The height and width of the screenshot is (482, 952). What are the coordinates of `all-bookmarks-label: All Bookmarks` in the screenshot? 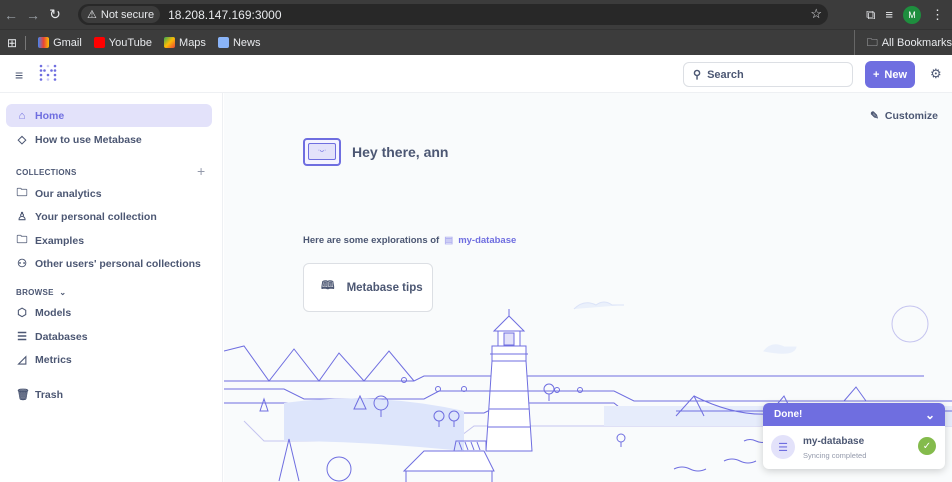 It's located at (916, 43).